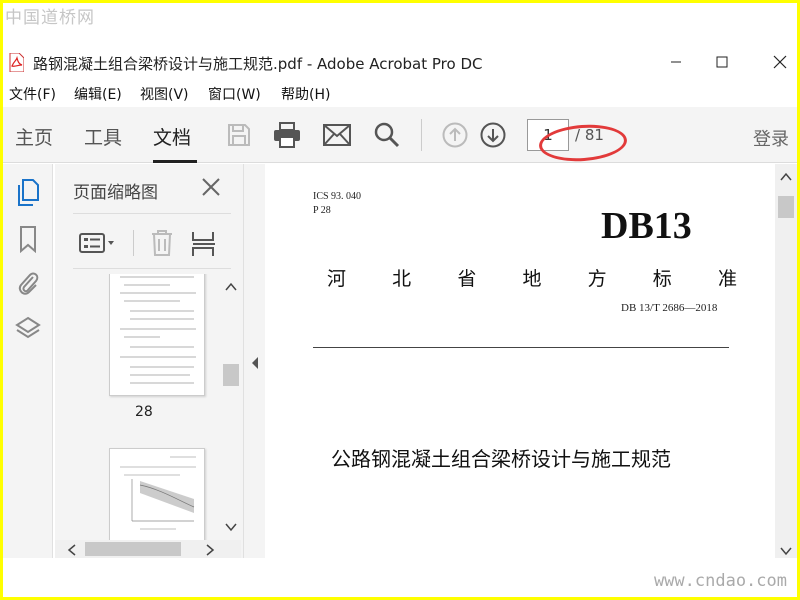  I want to click on delete-icon, so click(162, 243).